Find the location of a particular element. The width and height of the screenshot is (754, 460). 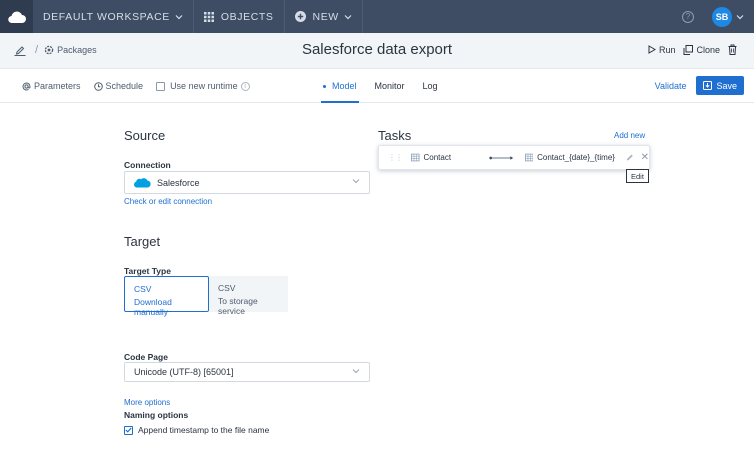

save-actions: Validate Save is located at coordinates (699, 85).